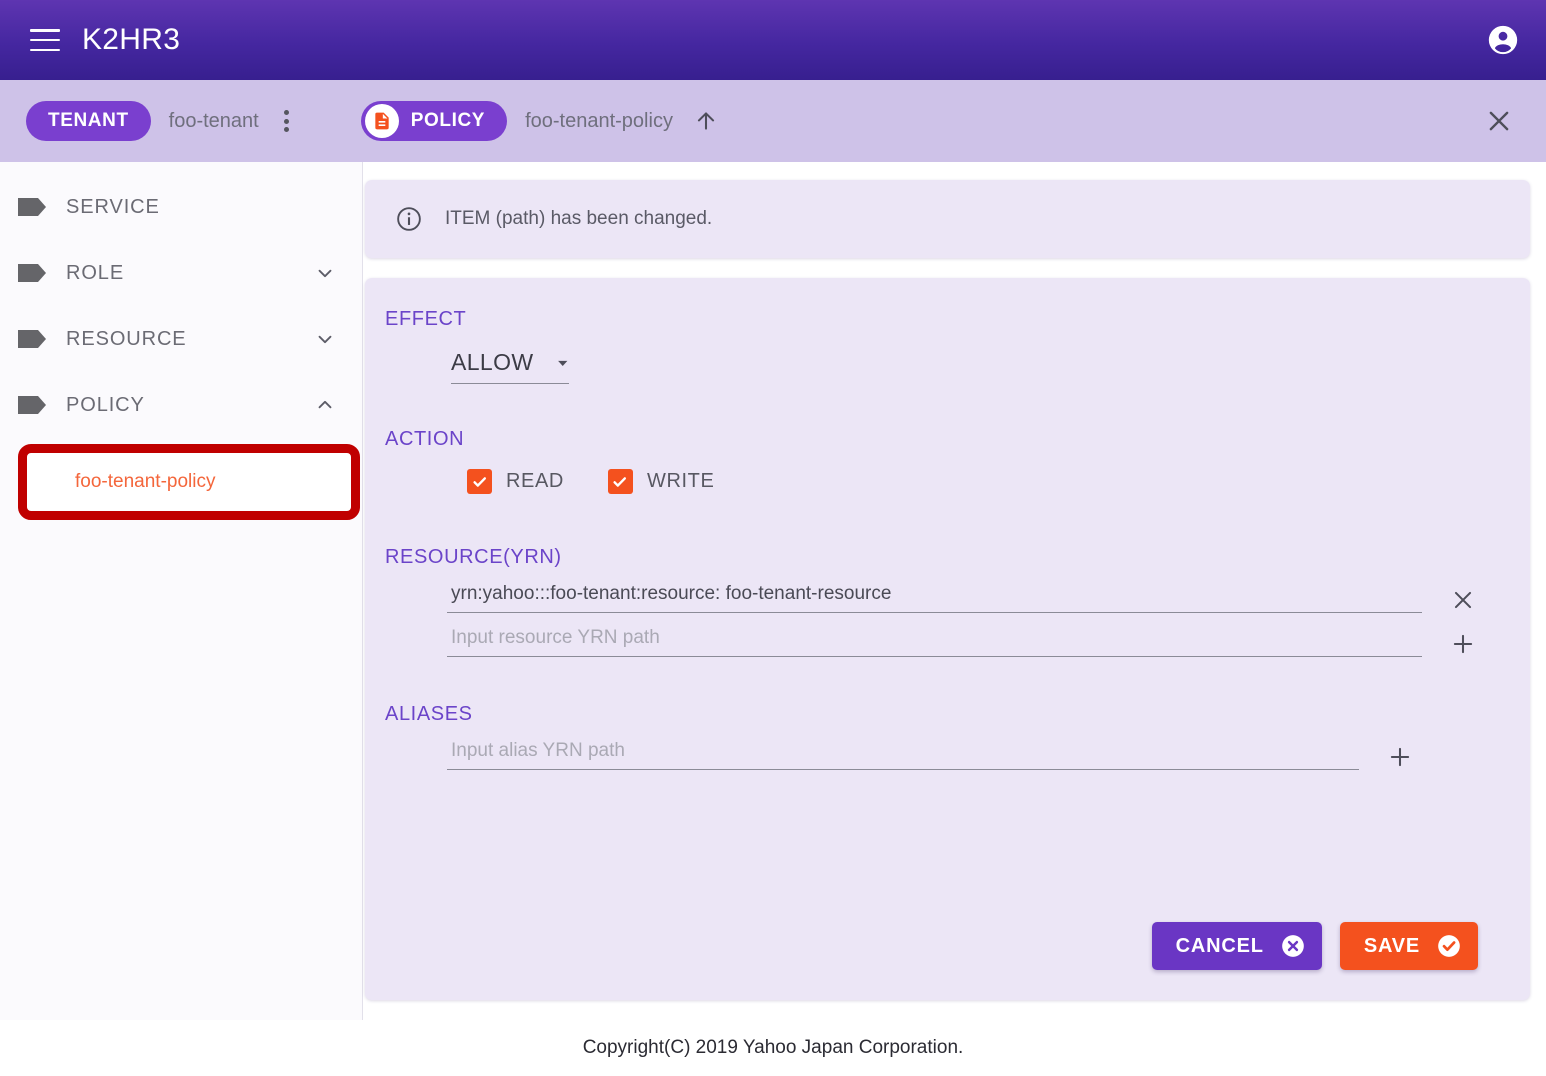 The image size is (1546, 1076). What do you see at coordinates (181, 405) in the screenshot?
I see `sidebar-item-policy: POLICY` at bounding box center [181, 405].